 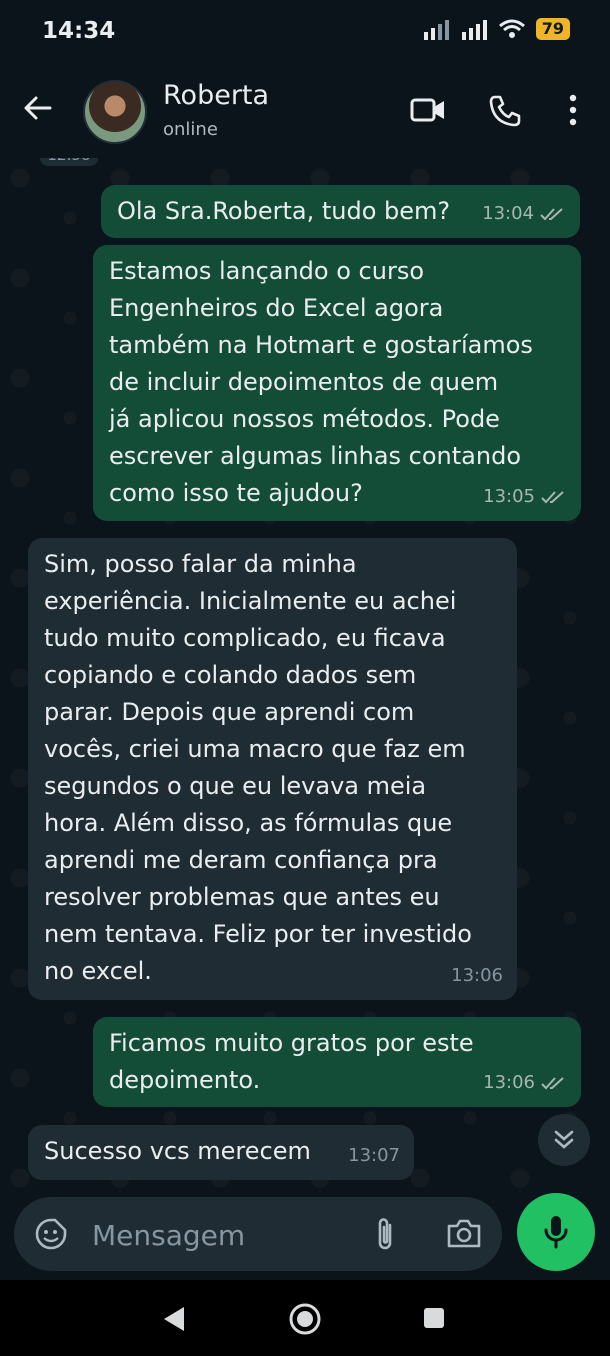 I want to click on video-call-icon, so click(x=428, y=110).